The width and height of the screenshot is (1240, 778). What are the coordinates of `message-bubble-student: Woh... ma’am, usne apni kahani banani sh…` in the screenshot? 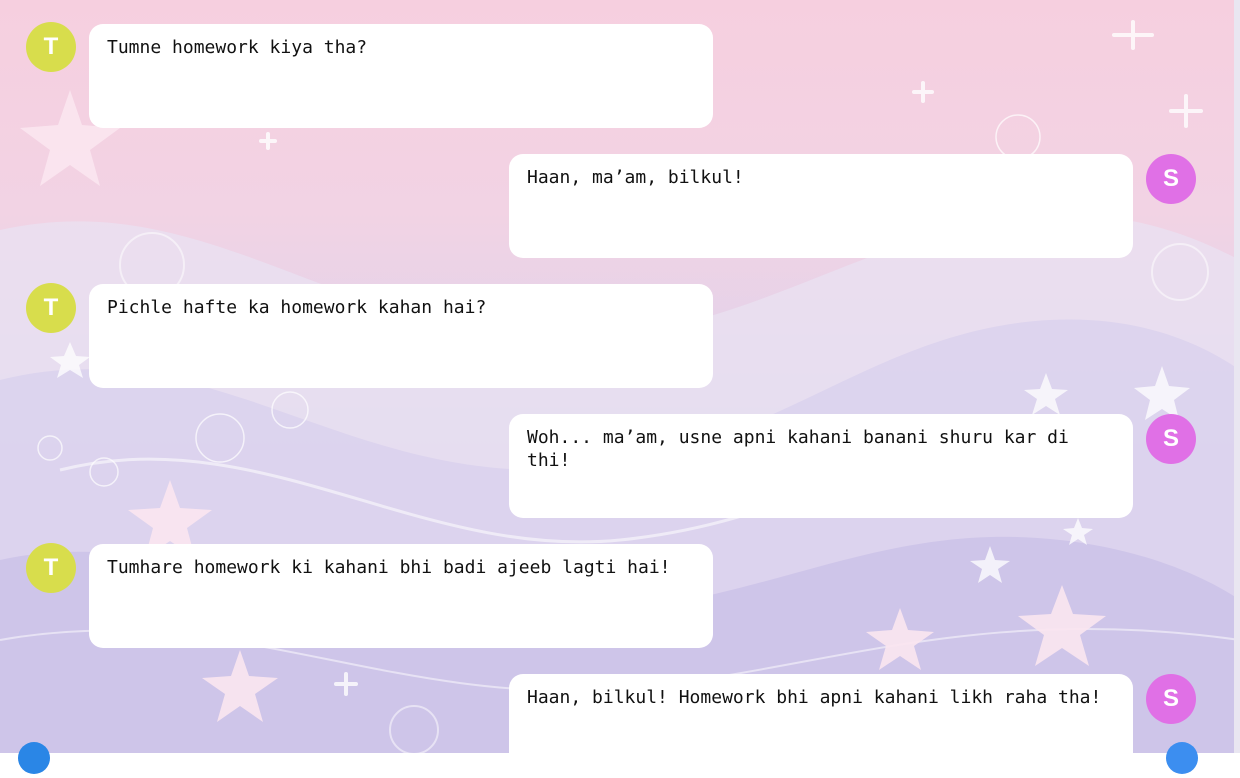 It's located at (821, 466).